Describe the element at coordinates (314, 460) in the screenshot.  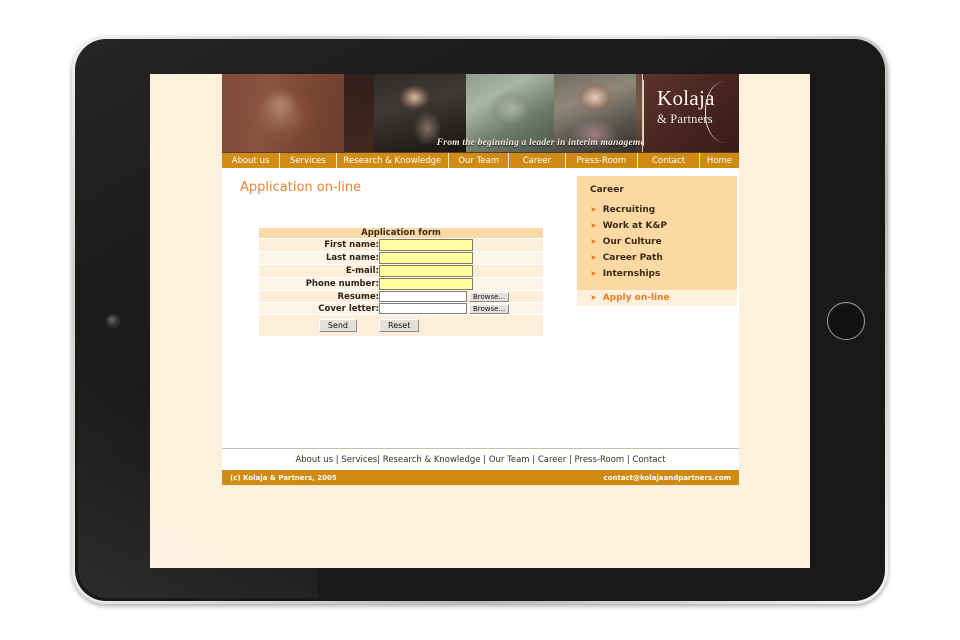
I see `footer-link-about-us: About us` at that location.